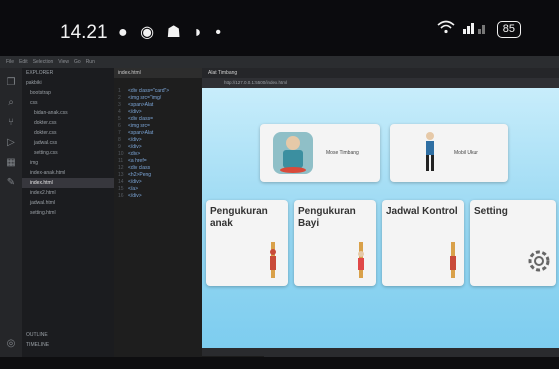 This screenshot has height=369, width=559. I want to click on battery-indicator: 85, so click(508, 29).